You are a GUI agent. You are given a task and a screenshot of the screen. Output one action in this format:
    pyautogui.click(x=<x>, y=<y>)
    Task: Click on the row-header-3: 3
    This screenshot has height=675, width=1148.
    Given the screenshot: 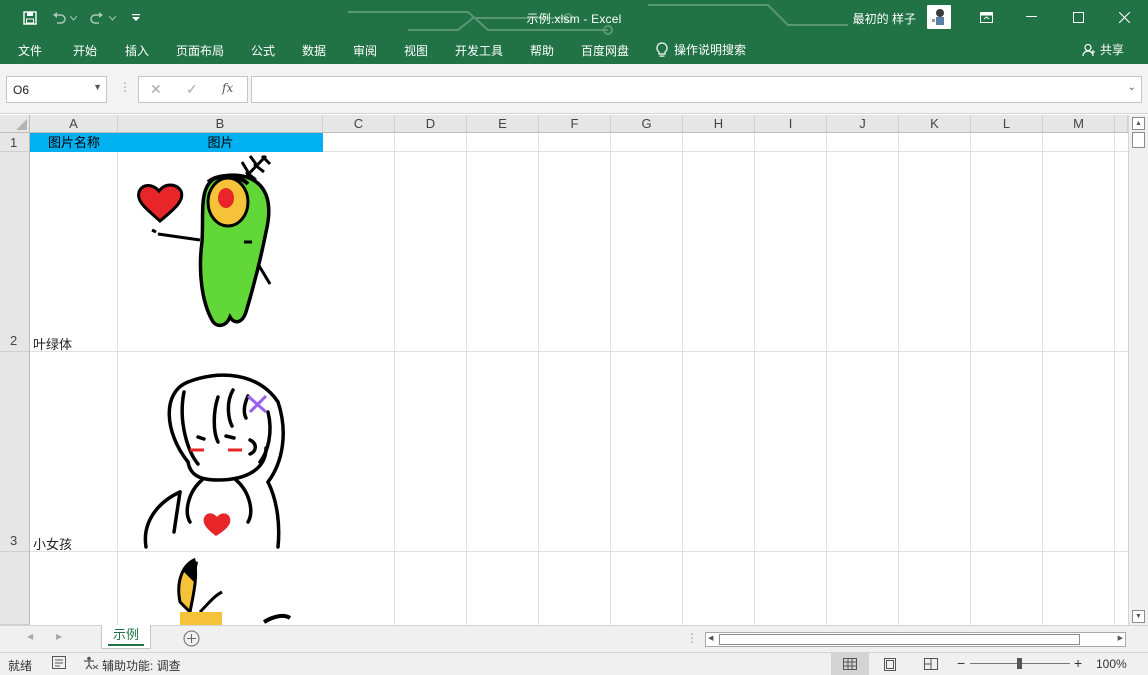 What is the action you would take?
    pyautogui.click(x=15, y=452)
    